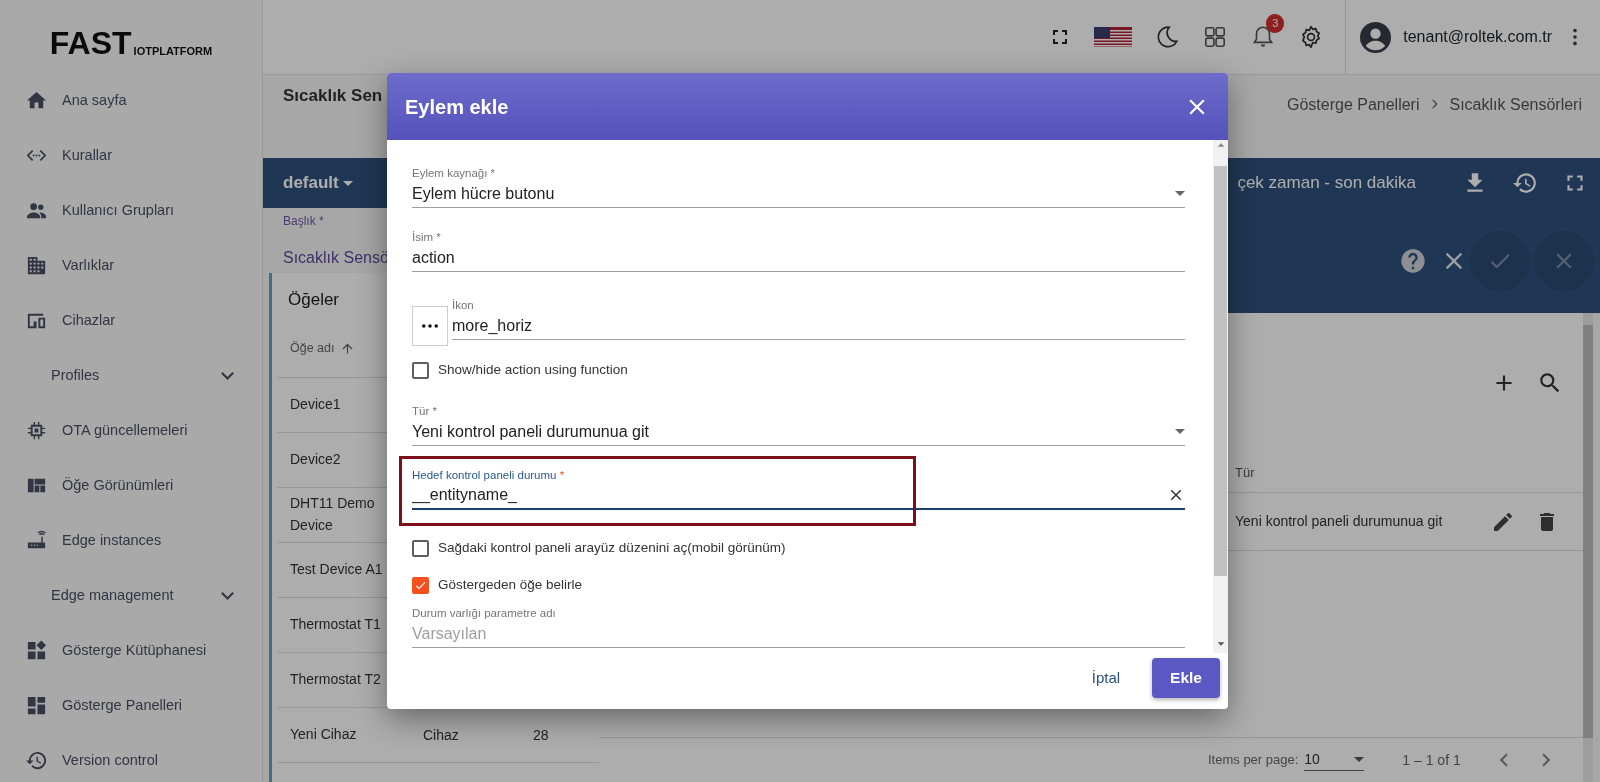  Describe the element at coordinates (612, 547) in the screenshot. I see `checkbox-label: Sağdaki kontrol paneli arayüz düzenini aç(mobil görünüm)` at that location.